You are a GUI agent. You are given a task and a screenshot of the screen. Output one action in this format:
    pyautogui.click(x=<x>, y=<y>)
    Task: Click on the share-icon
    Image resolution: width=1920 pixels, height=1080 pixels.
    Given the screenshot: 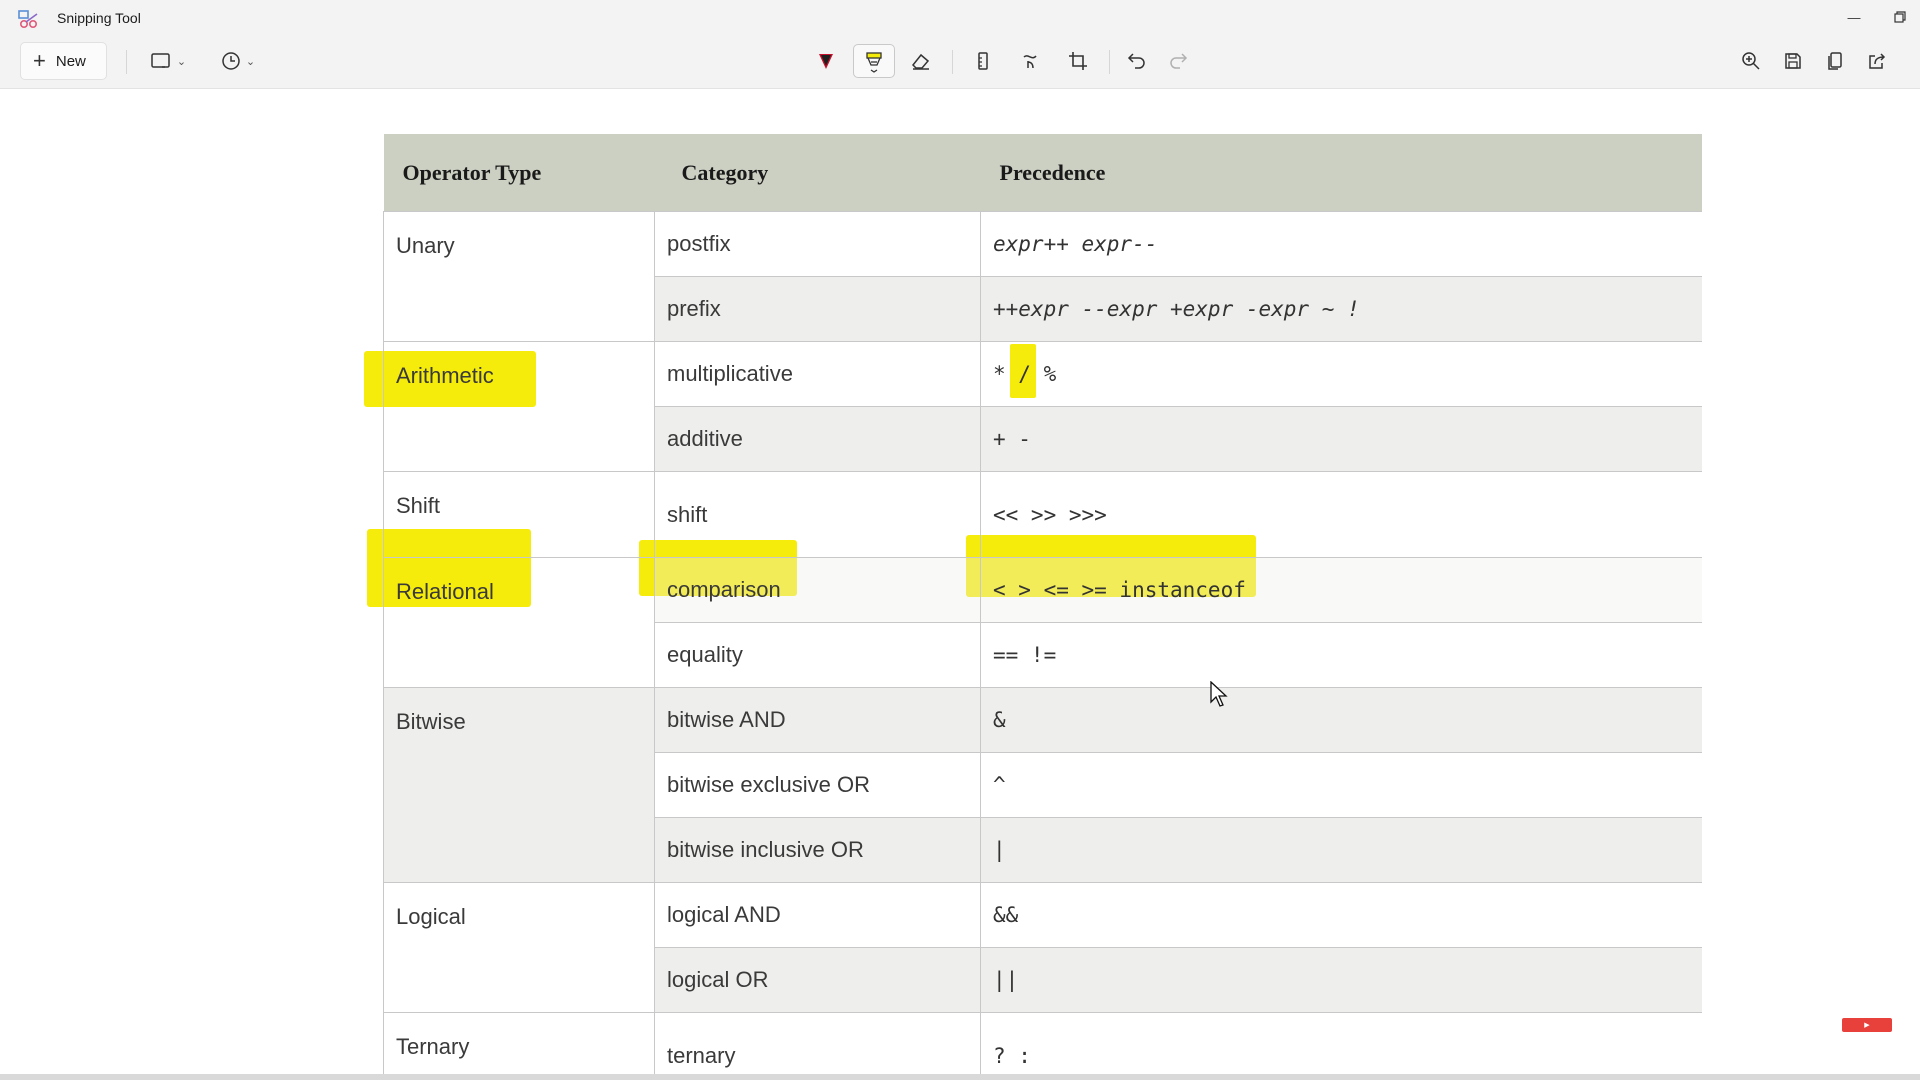 What is the action you would take?
    pyautogui.click(x=1877, y=61)
    